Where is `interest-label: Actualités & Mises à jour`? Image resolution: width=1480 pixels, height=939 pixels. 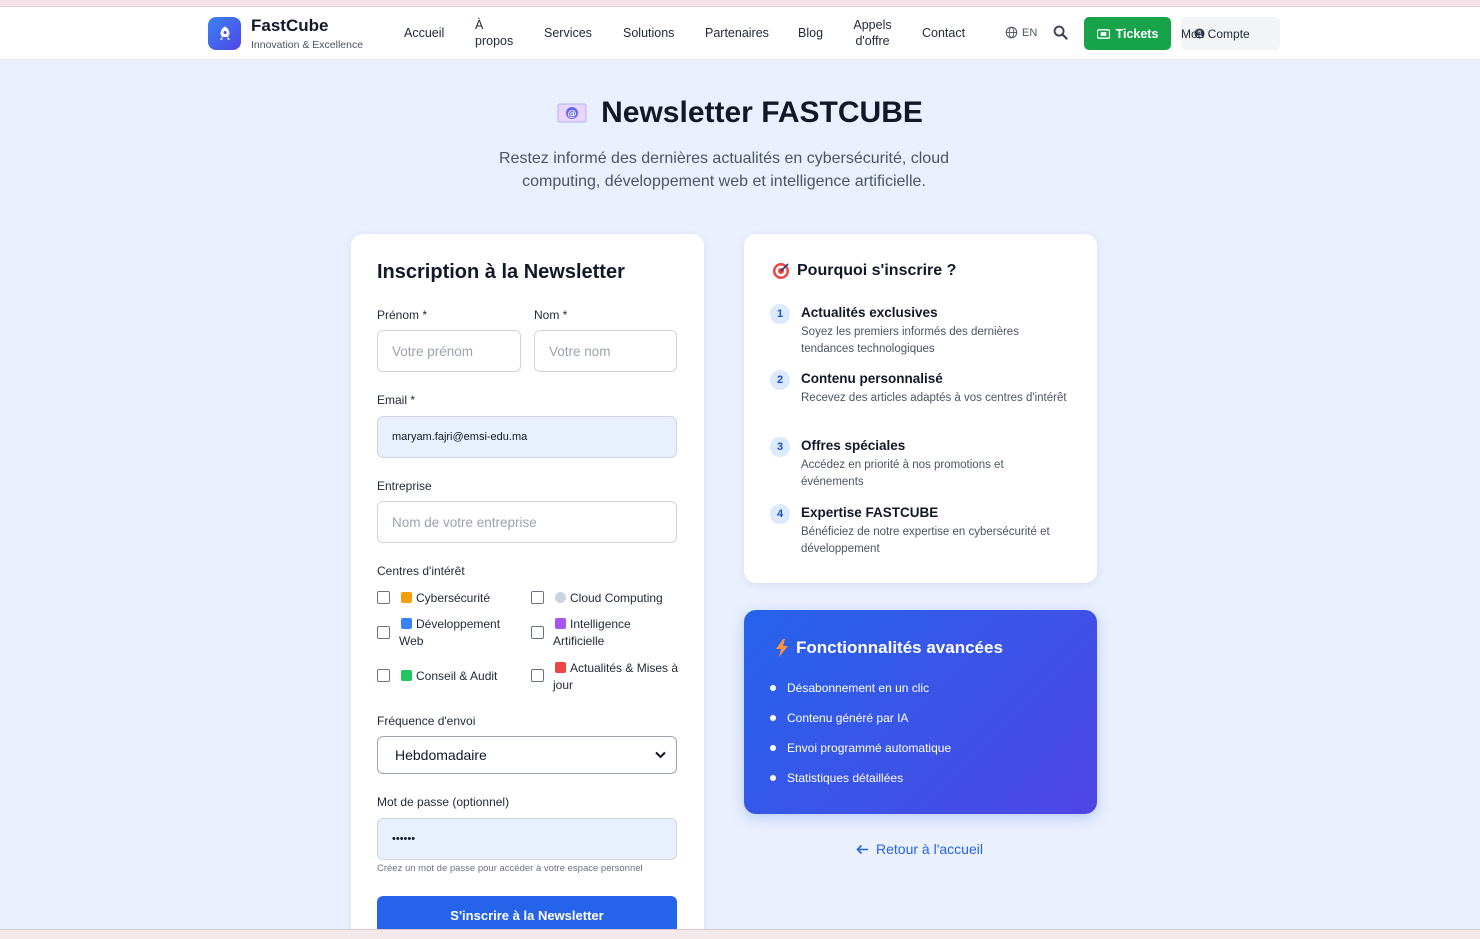 interest-label: Actualités & Mises à jour is located at coordinates (616, 676).